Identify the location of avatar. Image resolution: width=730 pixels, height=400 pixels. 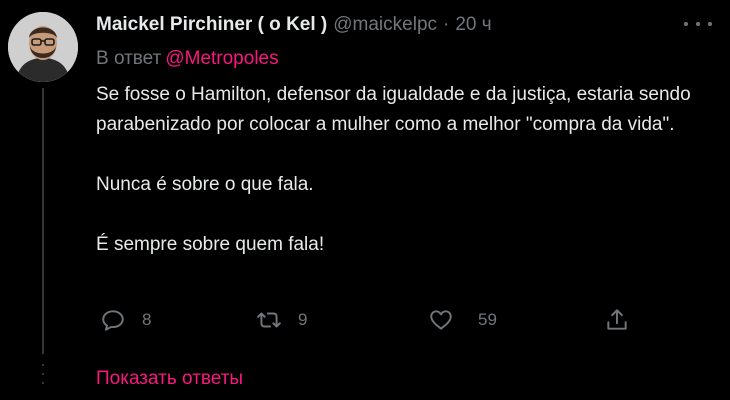
(43, 47).